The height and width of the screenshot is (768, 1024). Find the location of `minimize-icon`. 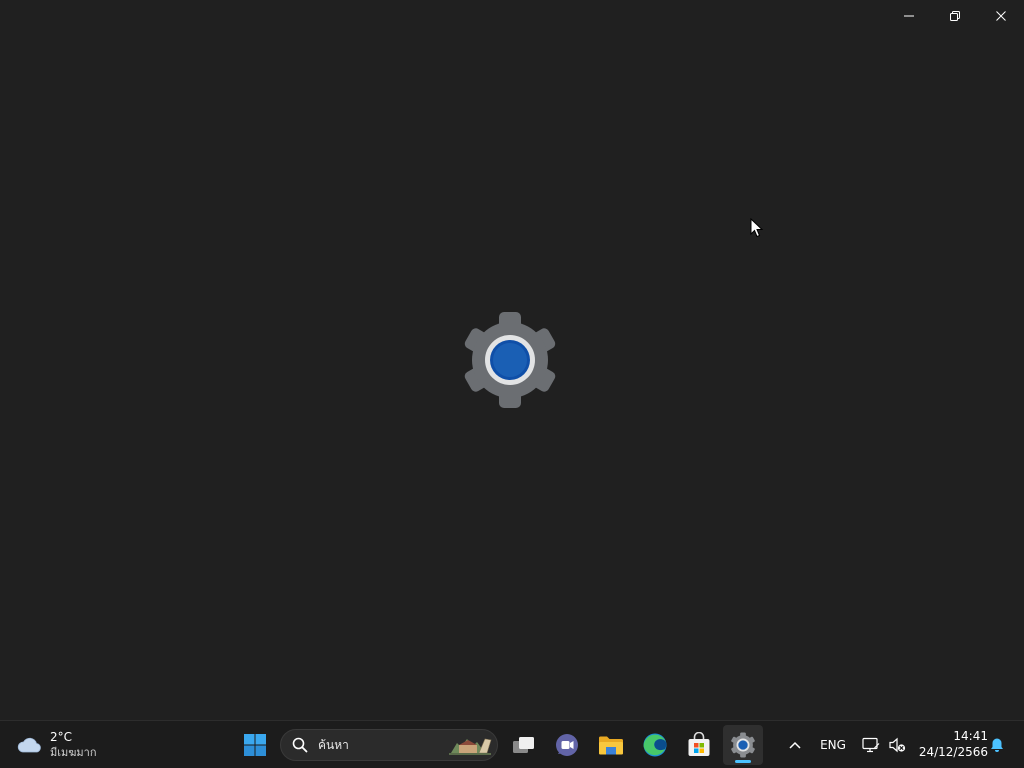

minimize-icon is located at coordinates (909, 16).